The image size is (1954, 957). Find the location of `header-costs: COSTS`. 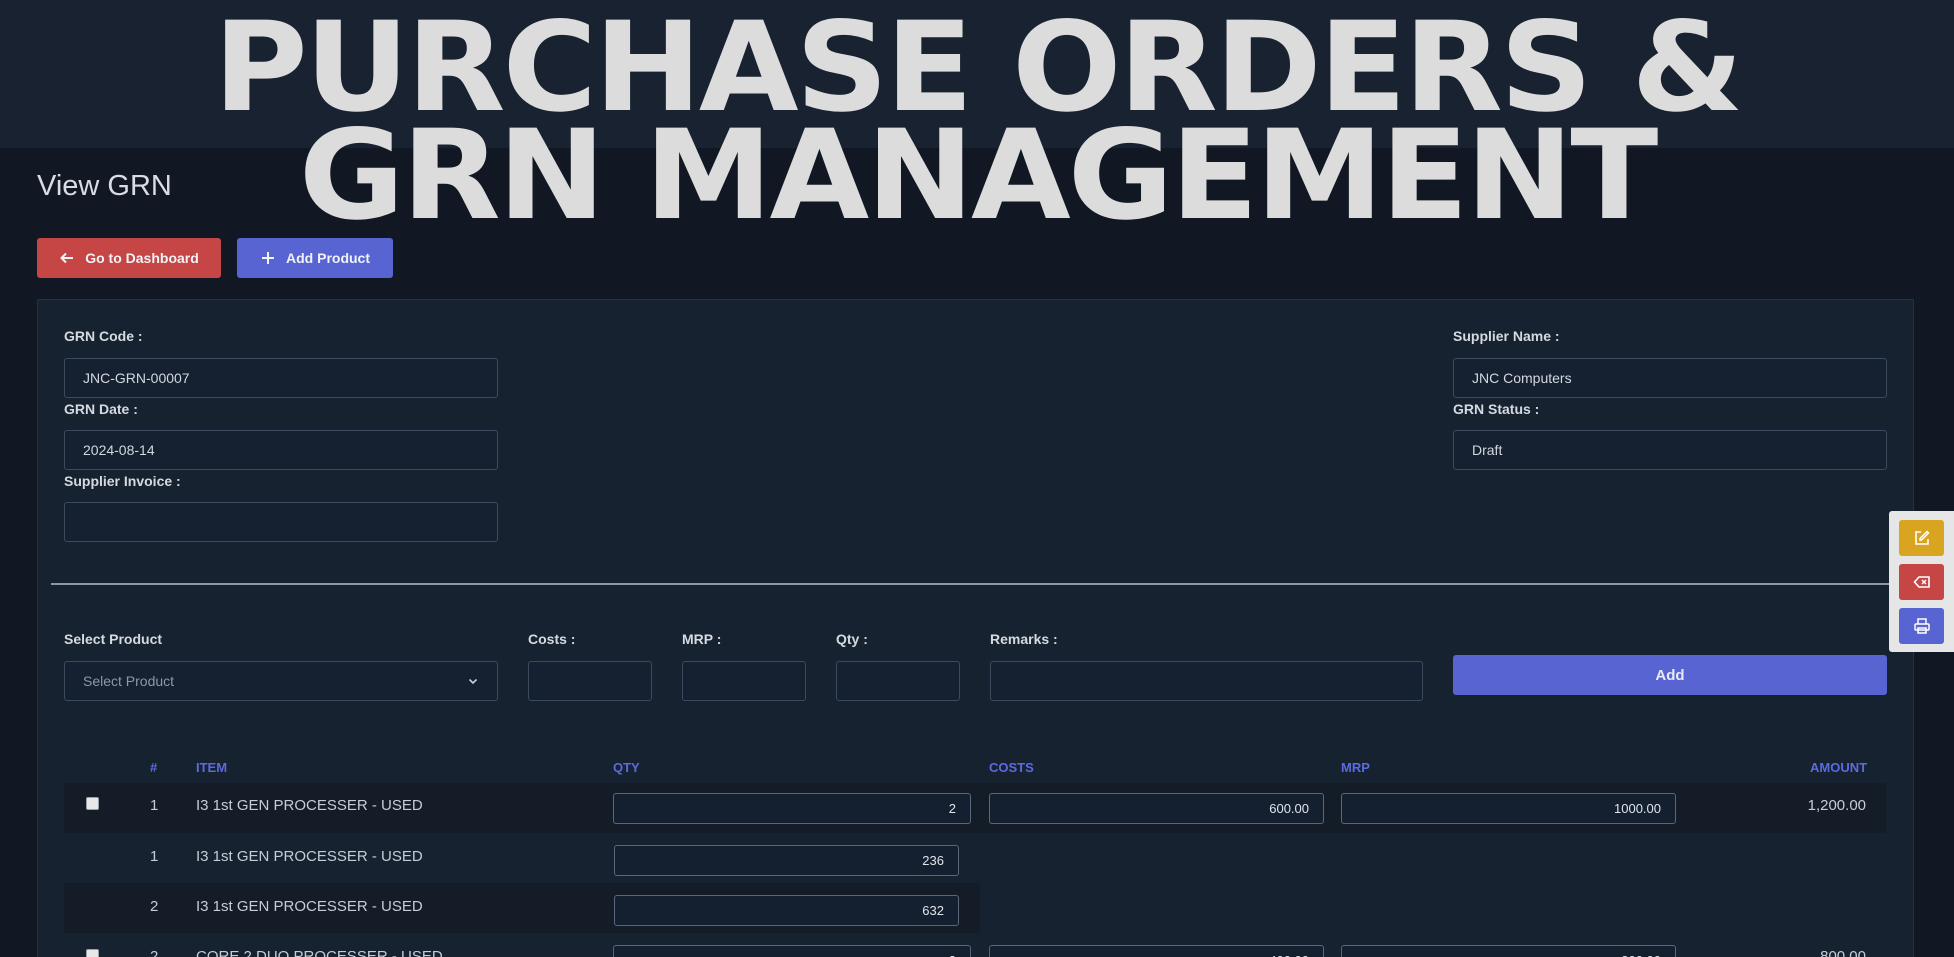

header-costs: COSTS is located at coordinates (1011, 767).